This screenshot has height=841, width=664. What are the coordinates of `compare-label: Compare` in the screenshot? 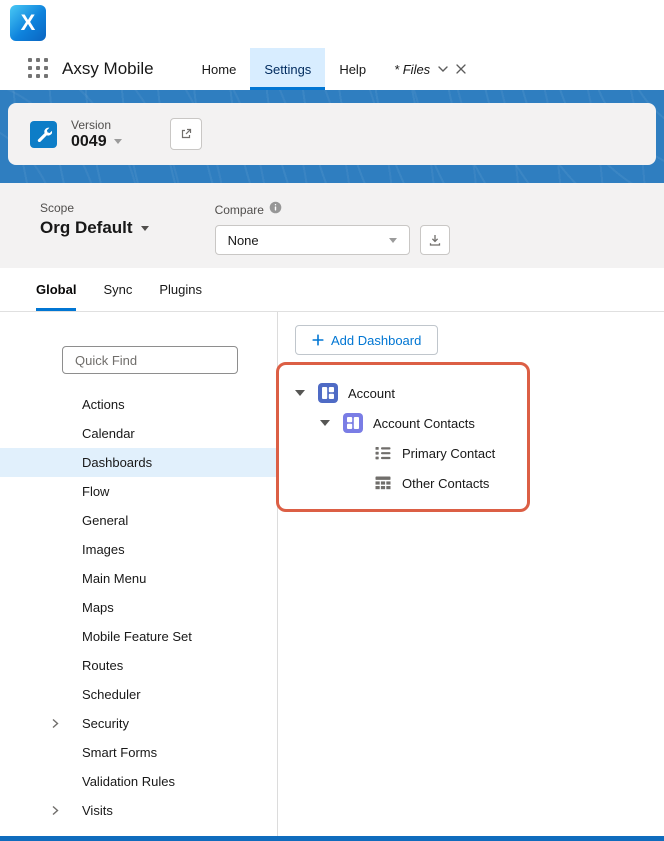 It's located at (239, 210).